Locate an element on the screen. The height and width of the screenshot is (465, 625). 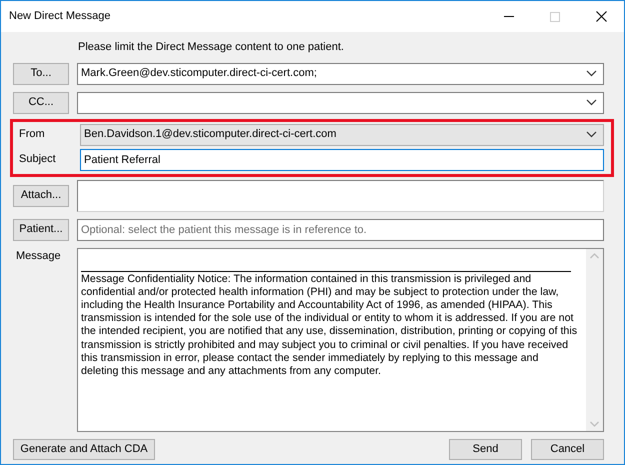
message-label: Message is located at coordinates (38, 256).